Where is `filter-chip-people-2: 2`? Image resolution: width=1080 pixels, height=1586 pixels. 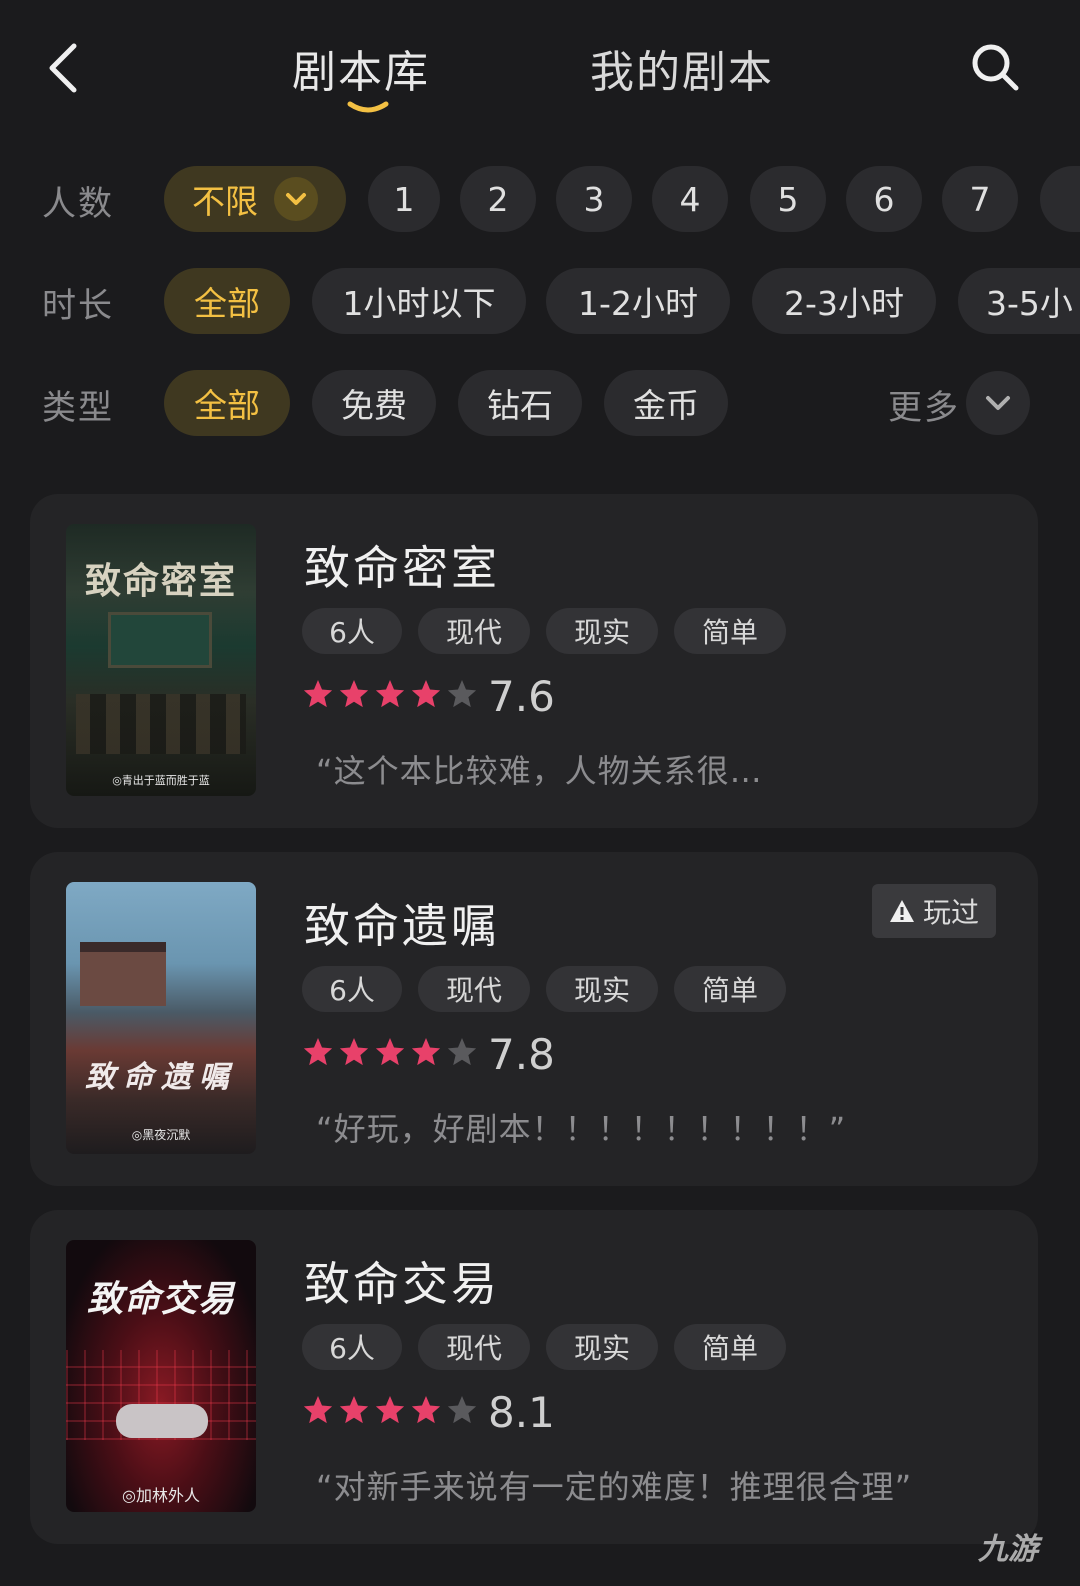
filter-chip-people-2: 2 is located at coordinates (498, 199).